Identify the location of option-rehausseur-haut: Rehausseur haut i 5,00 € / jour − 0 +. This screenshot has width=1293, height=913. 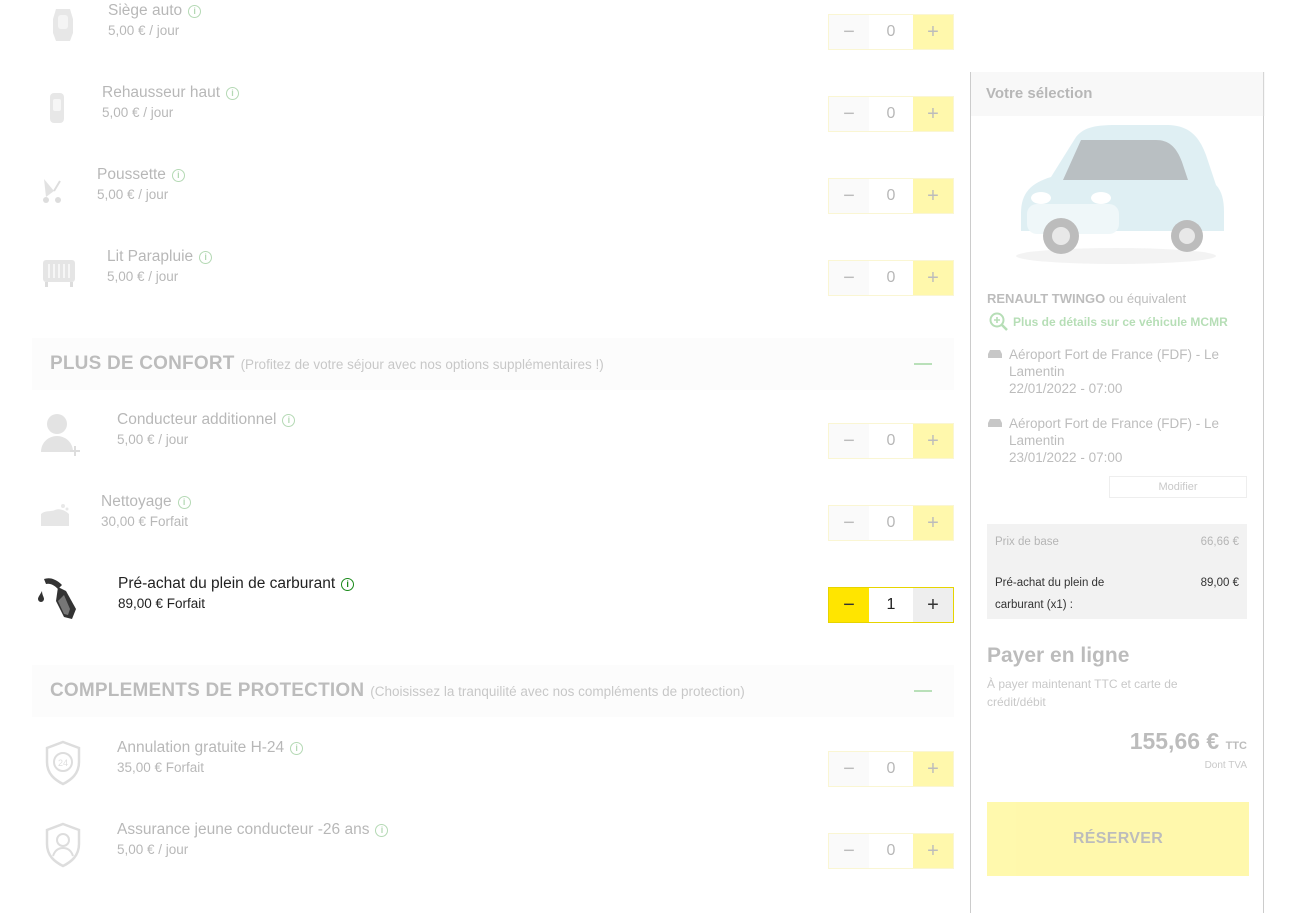
(493, 114).